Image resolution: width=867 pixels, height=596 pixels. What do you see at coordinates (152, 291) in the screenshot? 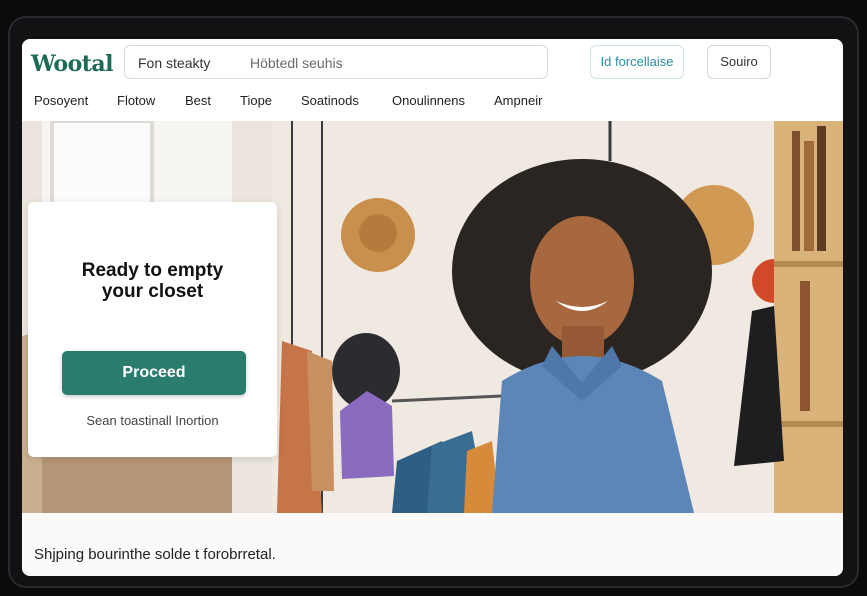
I see `promo-title-line2: your closet` at bounding box center [152, 291].